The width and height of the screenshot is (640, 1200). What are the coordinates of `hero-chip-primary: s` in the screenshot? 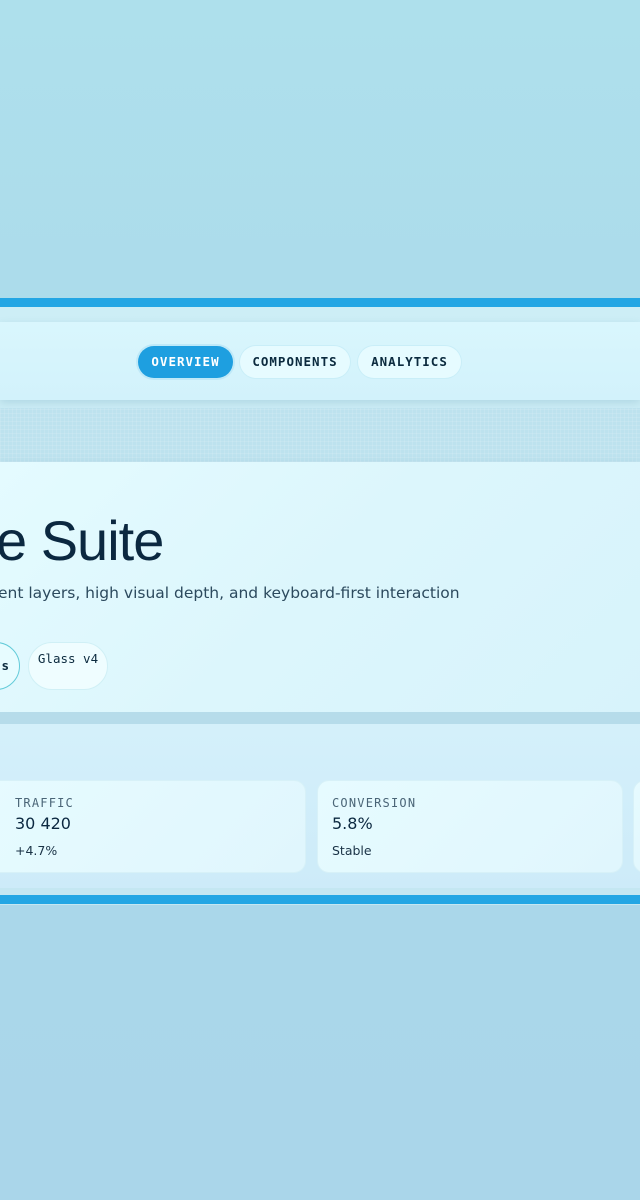 It's located at (10, 666).